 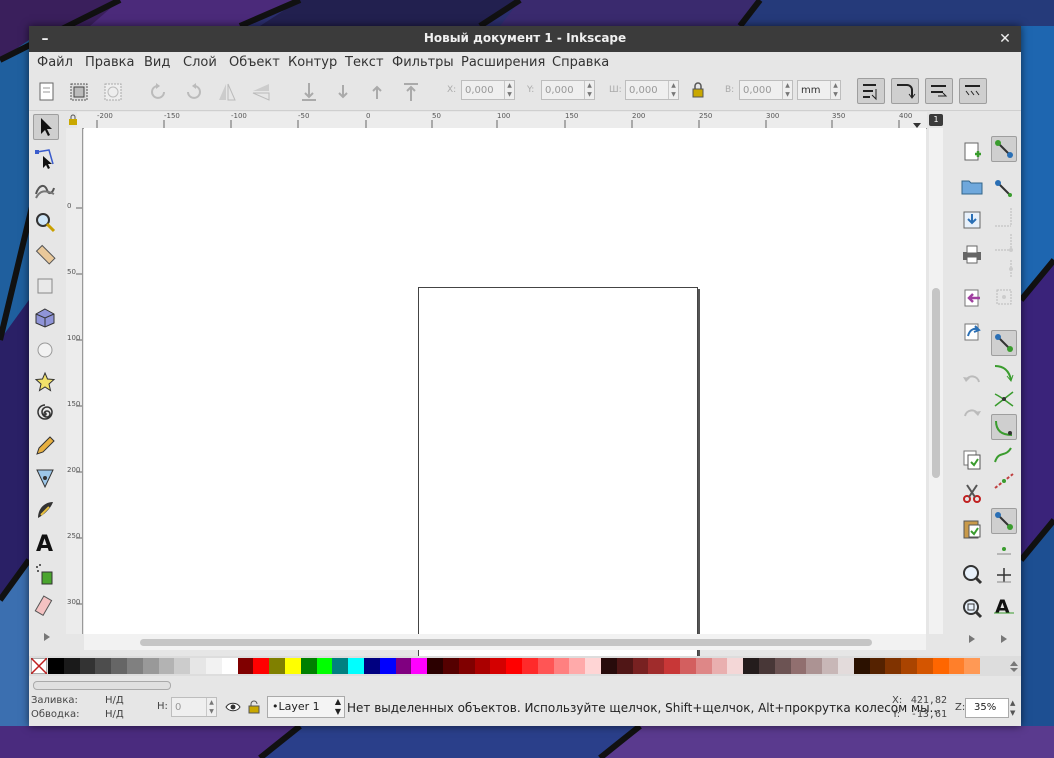 I want to click on pen-tool, so click(x=46, y=479).